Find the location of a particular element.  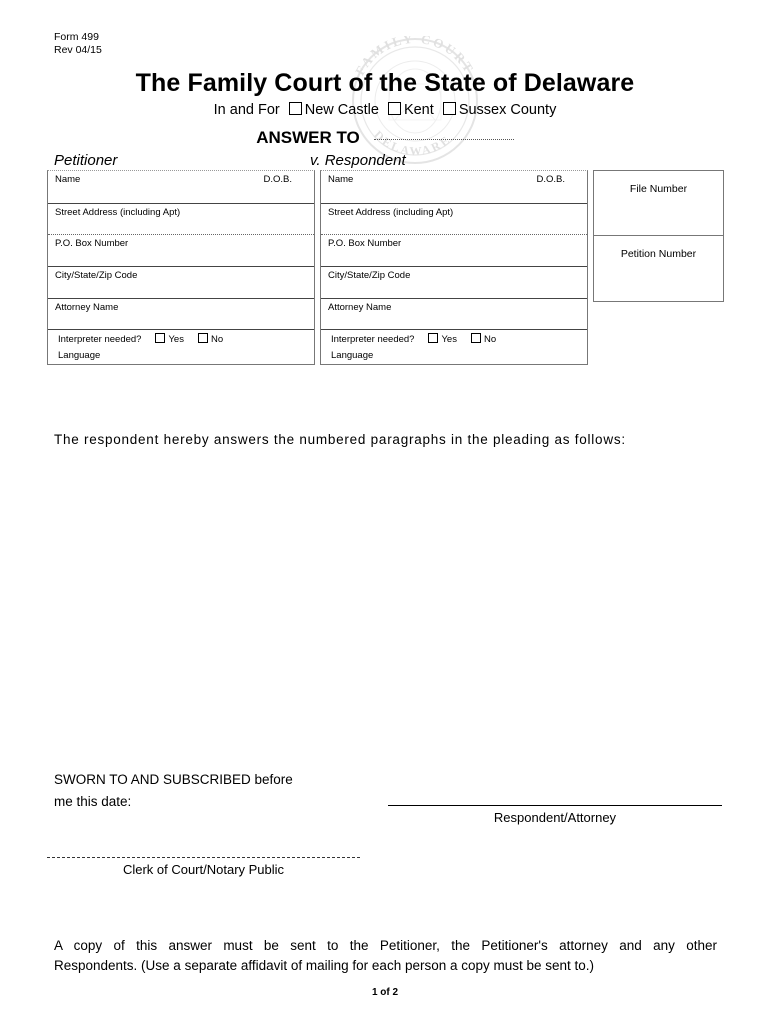

county-selection: In and For New Castle Kent Sussex County is located at coordinates (385, 110).